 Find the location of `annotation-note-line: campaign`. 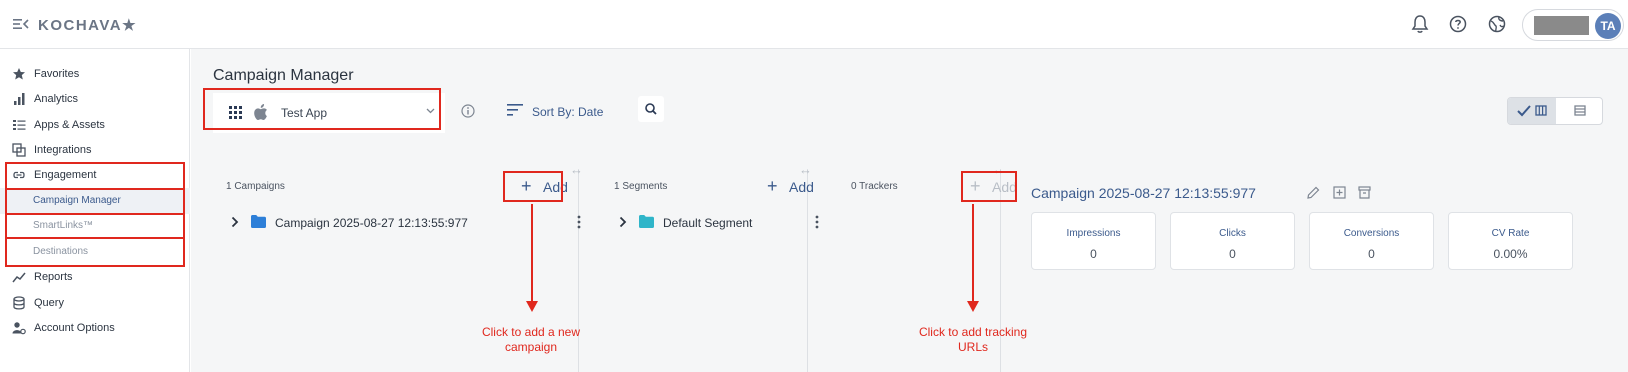

annotation-note-line: campaign is located at coordinates (531, 347).